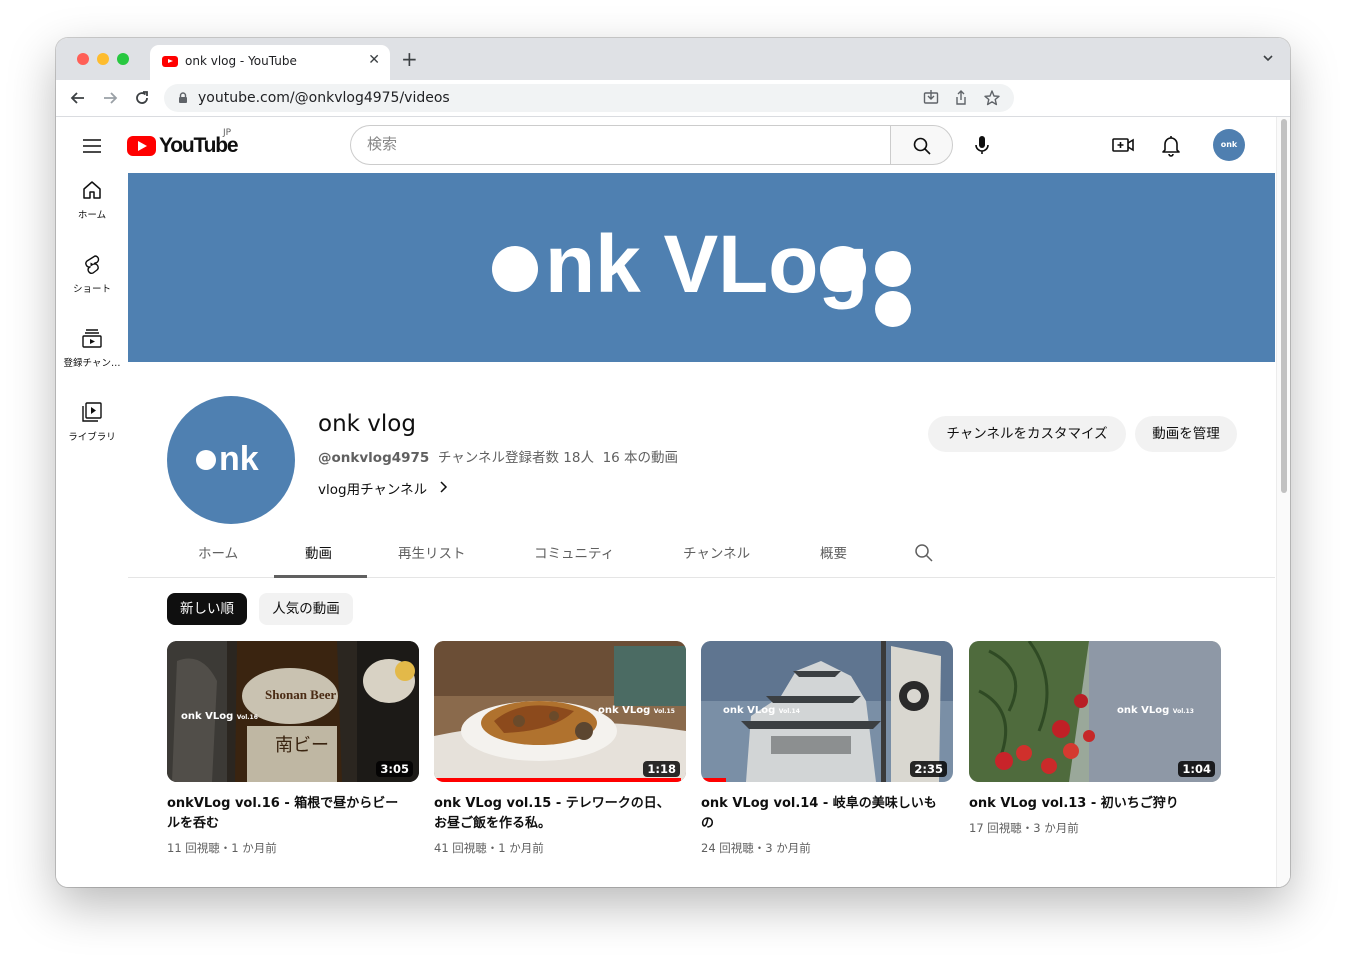 The height and width of the screenshot is (962, 1346). What do you see at coordinates (374, 458) in the screenshot?
I see `channel-handle: @onkvlog4975` at bounding box center [374, 458].